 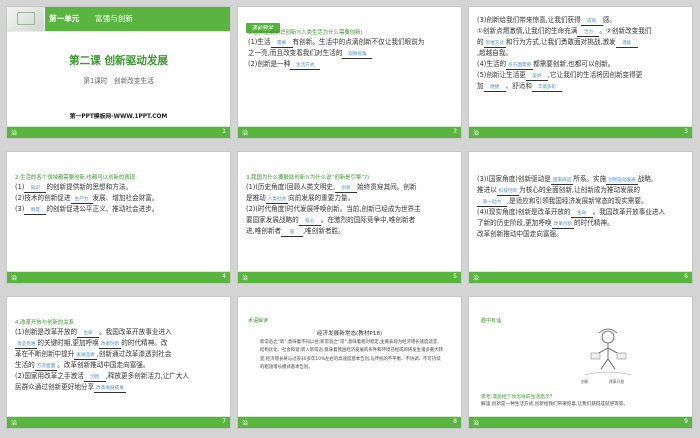 I want to click on question-heading: 3.我国为什么要鼓励创新?(为什么说“创新是引擎”?), so click(x=308, y=178).